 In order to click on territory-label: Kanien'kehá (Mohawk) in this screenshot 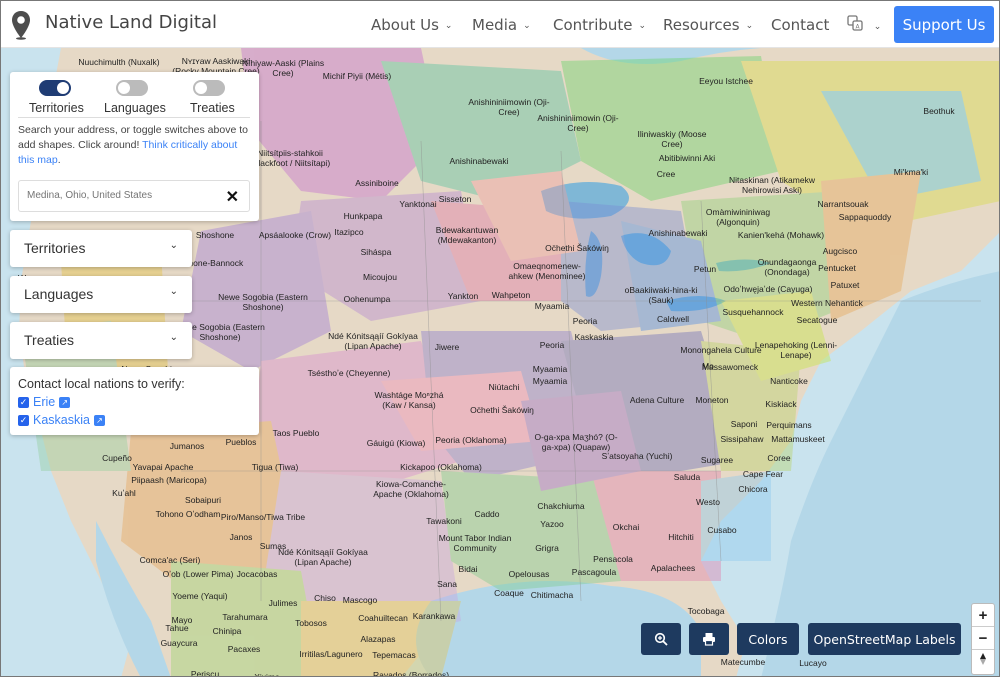, I will do `click(781, 235)`.